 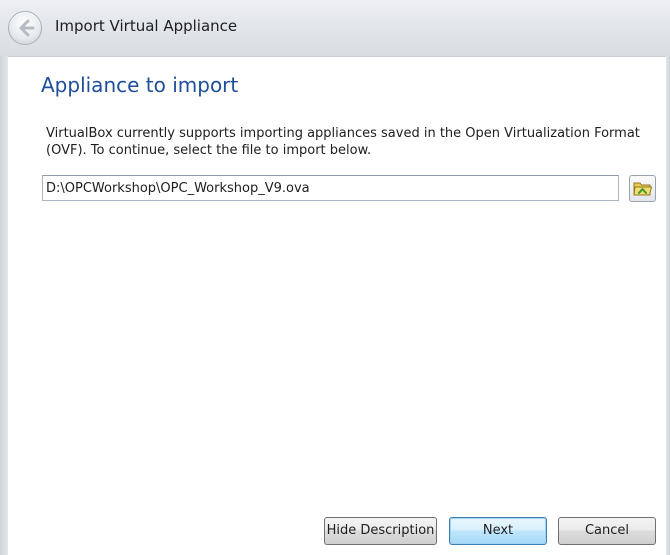 I want to click on open-folder-icon, so click(x=643, y=189).